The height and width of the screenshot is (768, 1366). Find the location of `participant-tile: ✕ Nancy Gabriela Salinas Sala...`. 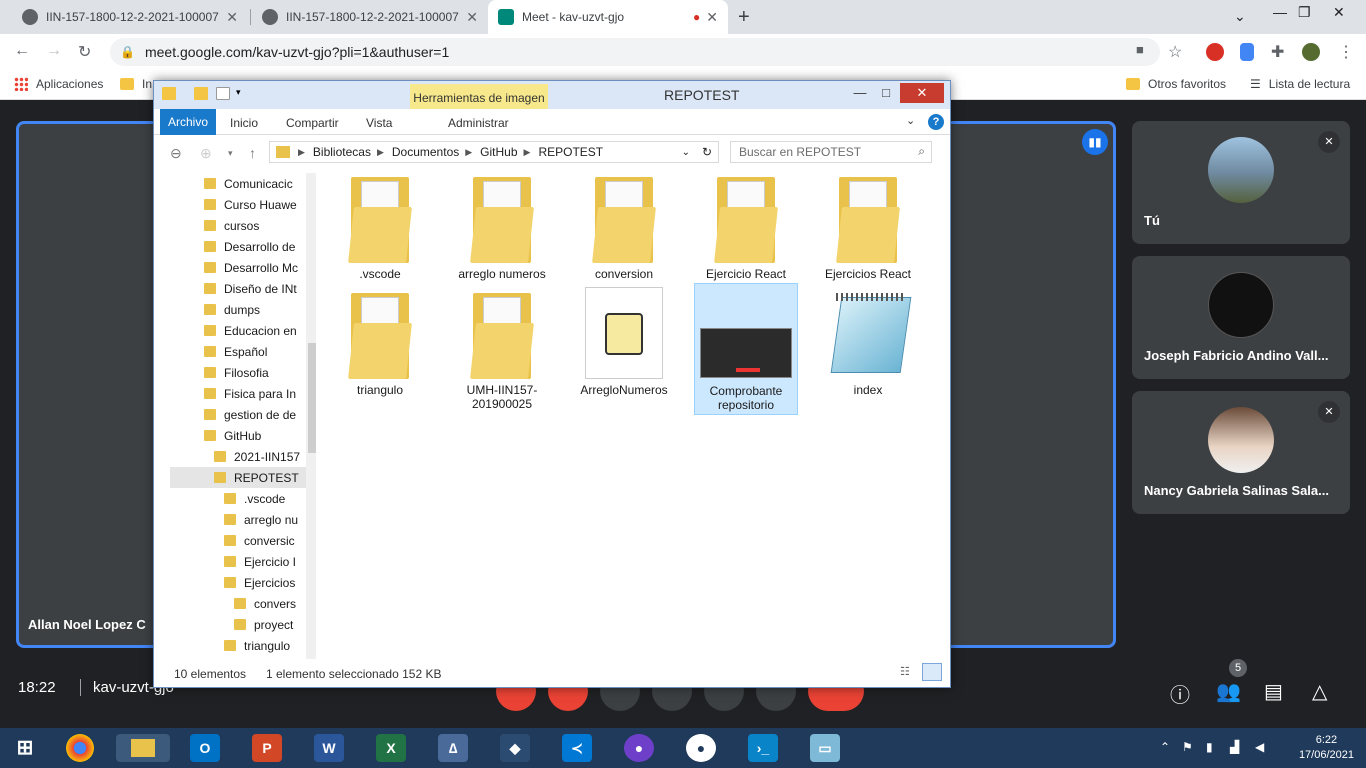

participant-tile: ✕ Nancy Gabriela Salinas Sala... is located at coordinates (1241, 452).